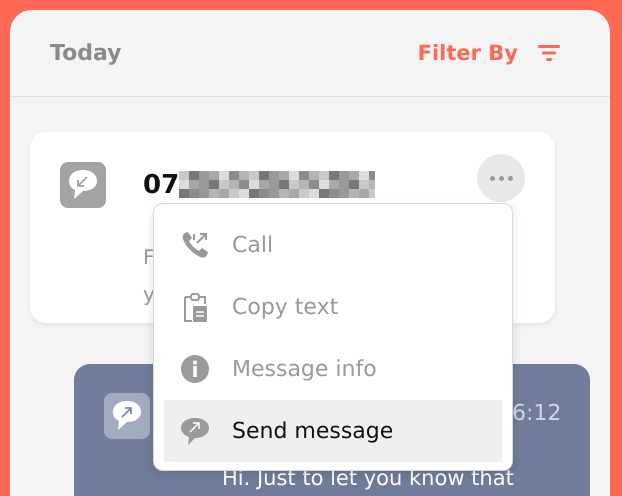 Image resolution: width=622 pixels, height=496 pixels. What do you see at coordinates (149, 294) in the screenshot?
I see `message-text: y` at bounding box center [149, 294].